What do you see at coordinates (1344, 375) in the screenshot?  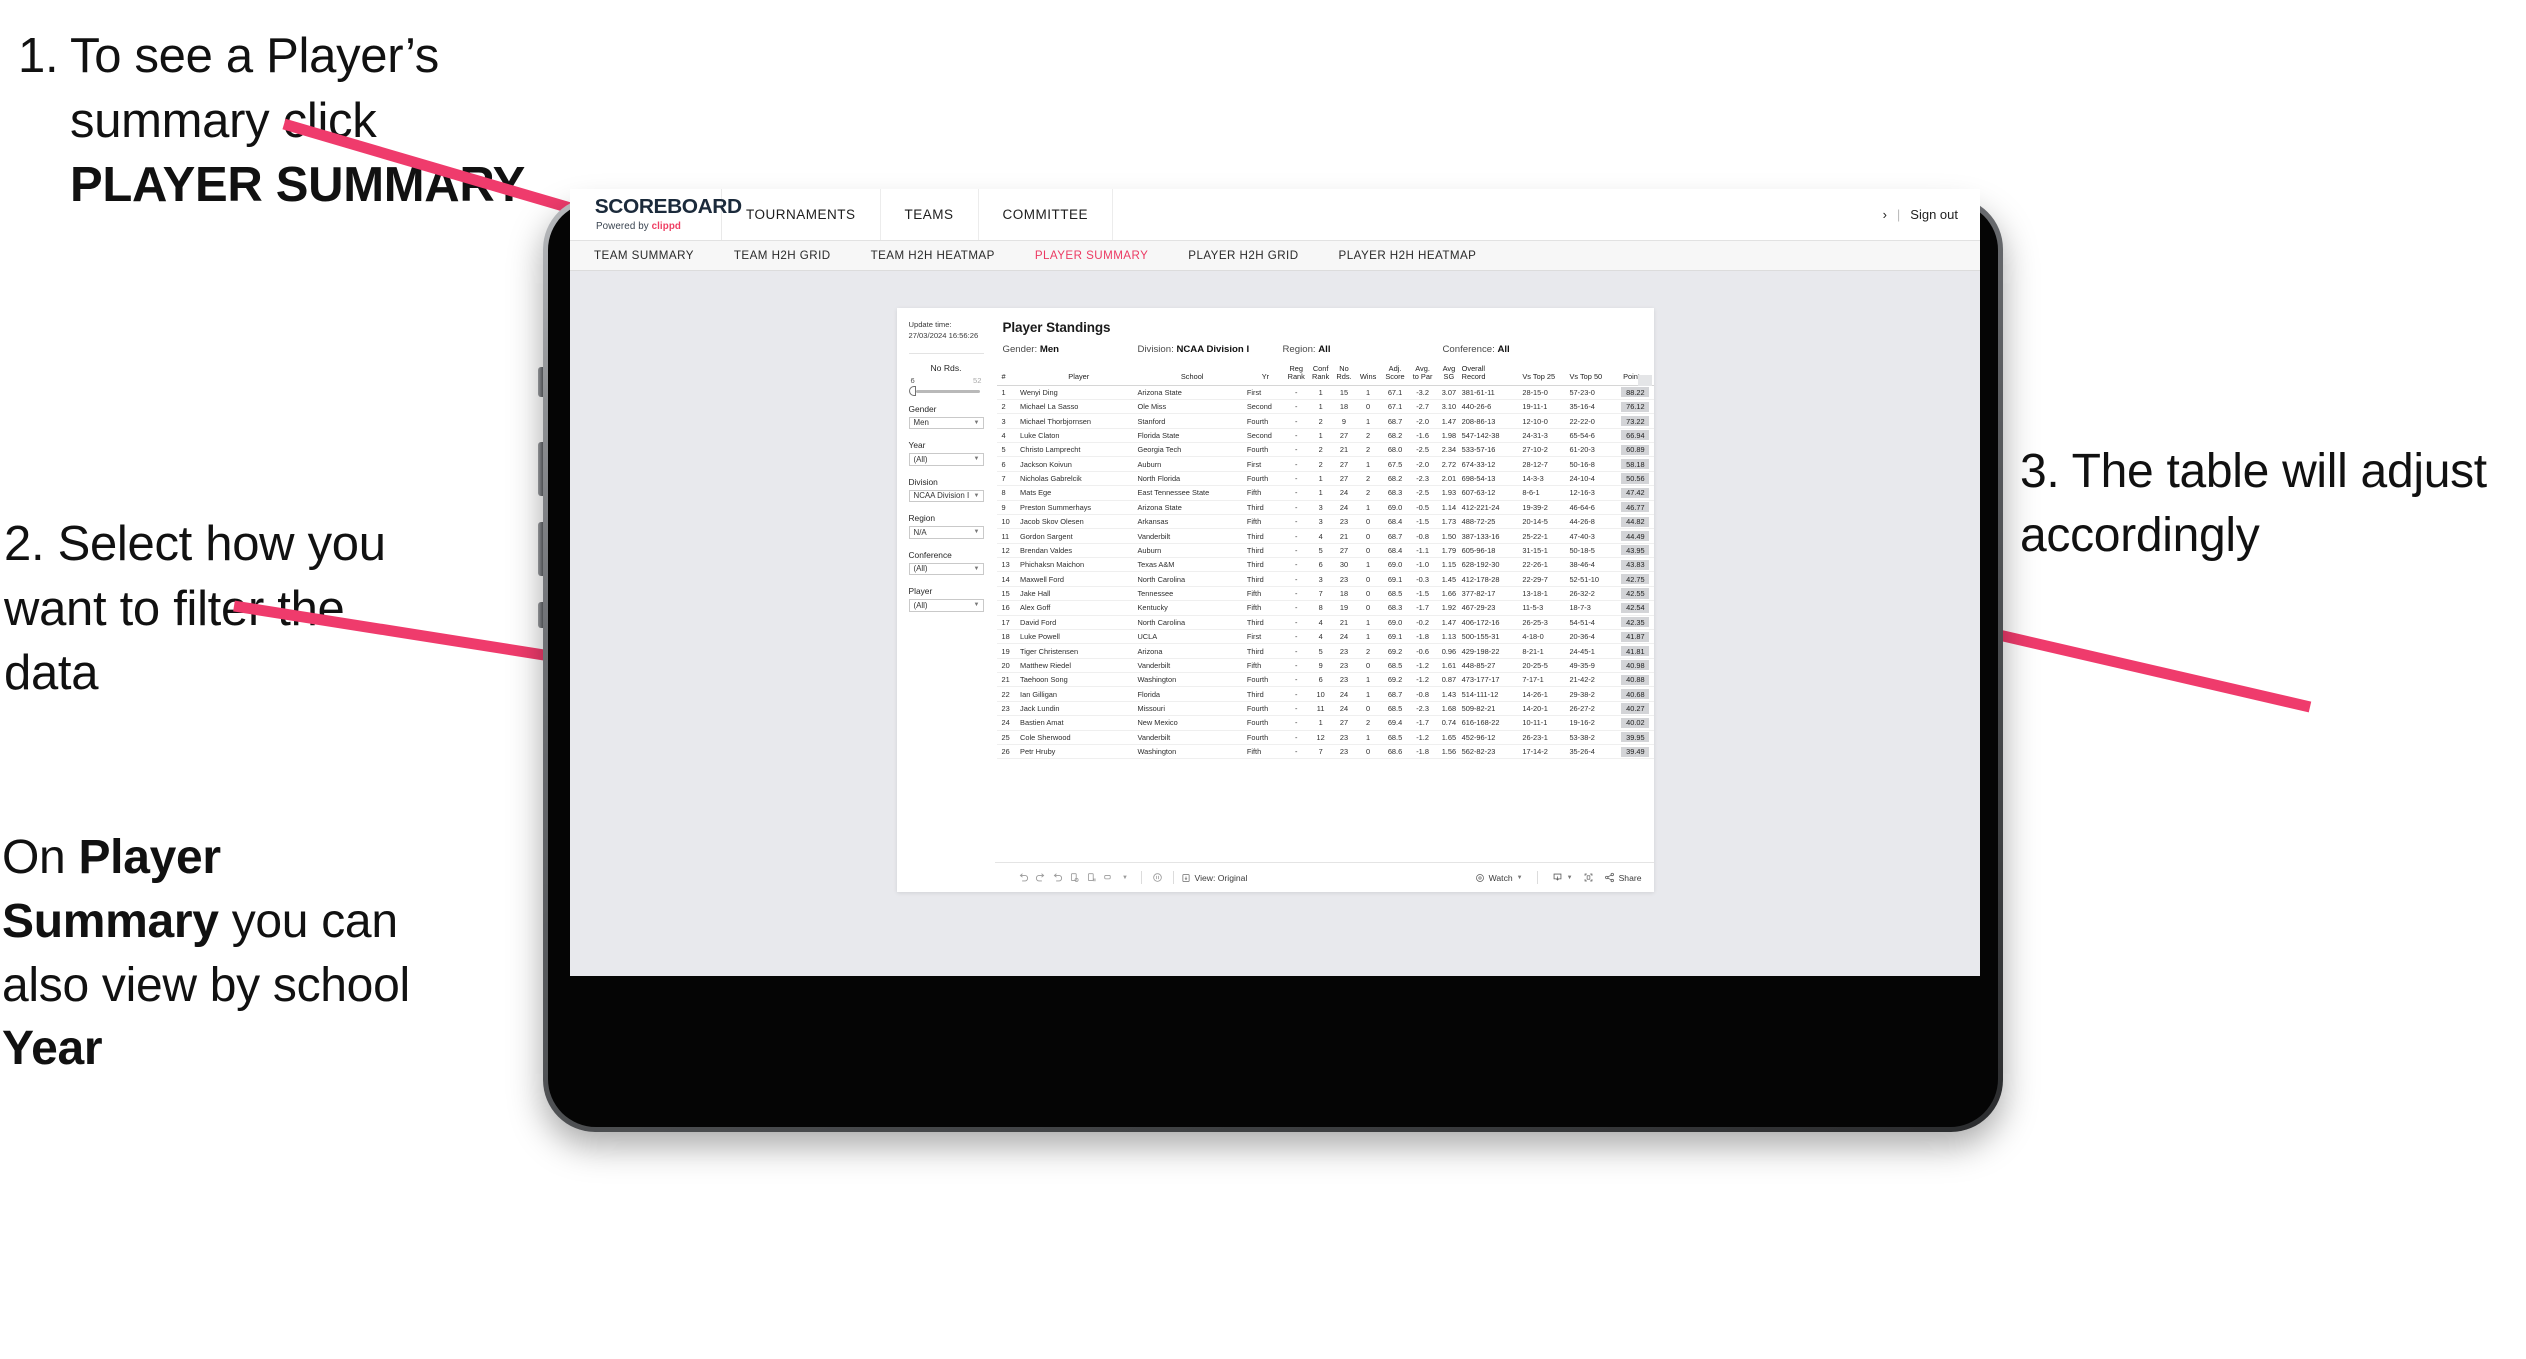 I see `col-no-rds: No Rds.` at bounding box center [1344, 375].